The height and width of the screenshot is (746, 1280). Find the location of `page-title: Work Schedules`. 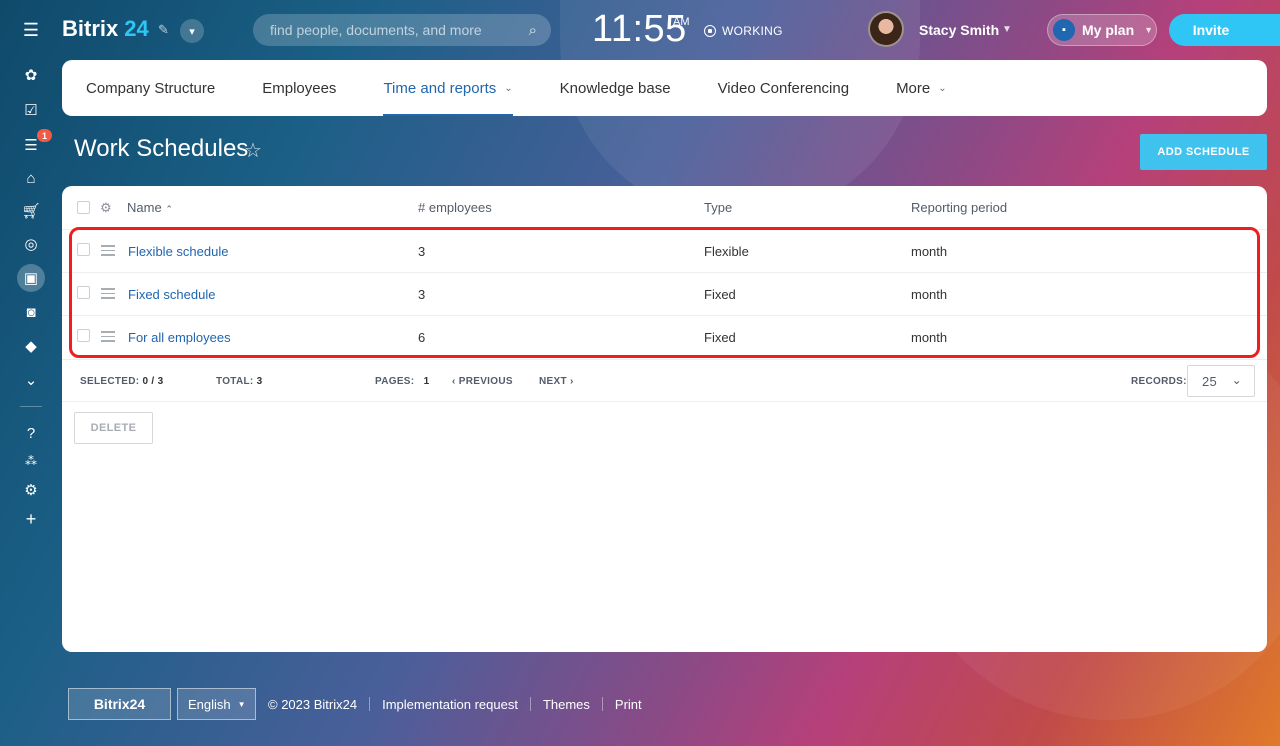

page-title: Work Schedules is located at coordinates (161, 148).